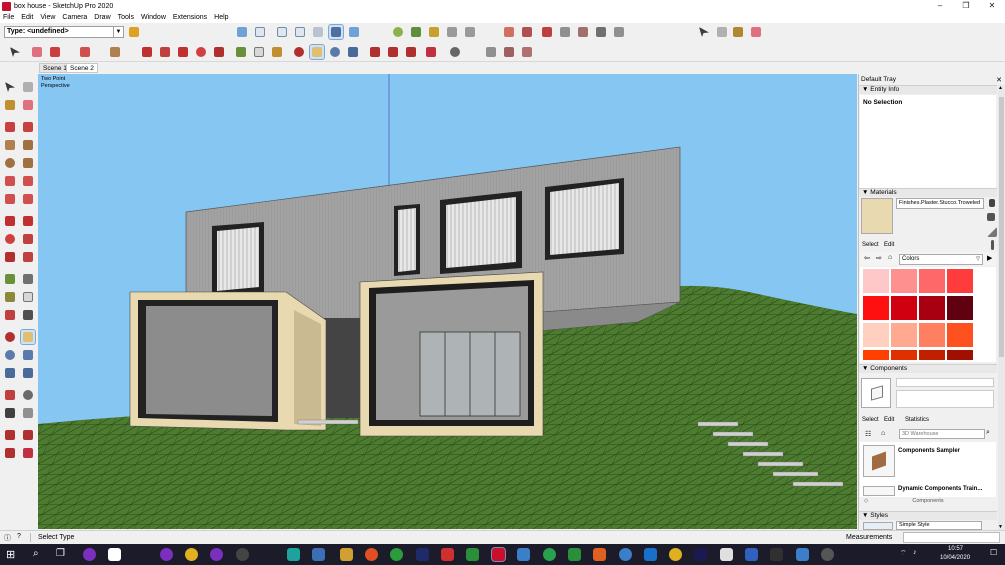 The width and height of the screenshot is (1005, 565). Describe the element at coordinates (10, 127) in the screenshot. I see `pencil-icon` at that location.